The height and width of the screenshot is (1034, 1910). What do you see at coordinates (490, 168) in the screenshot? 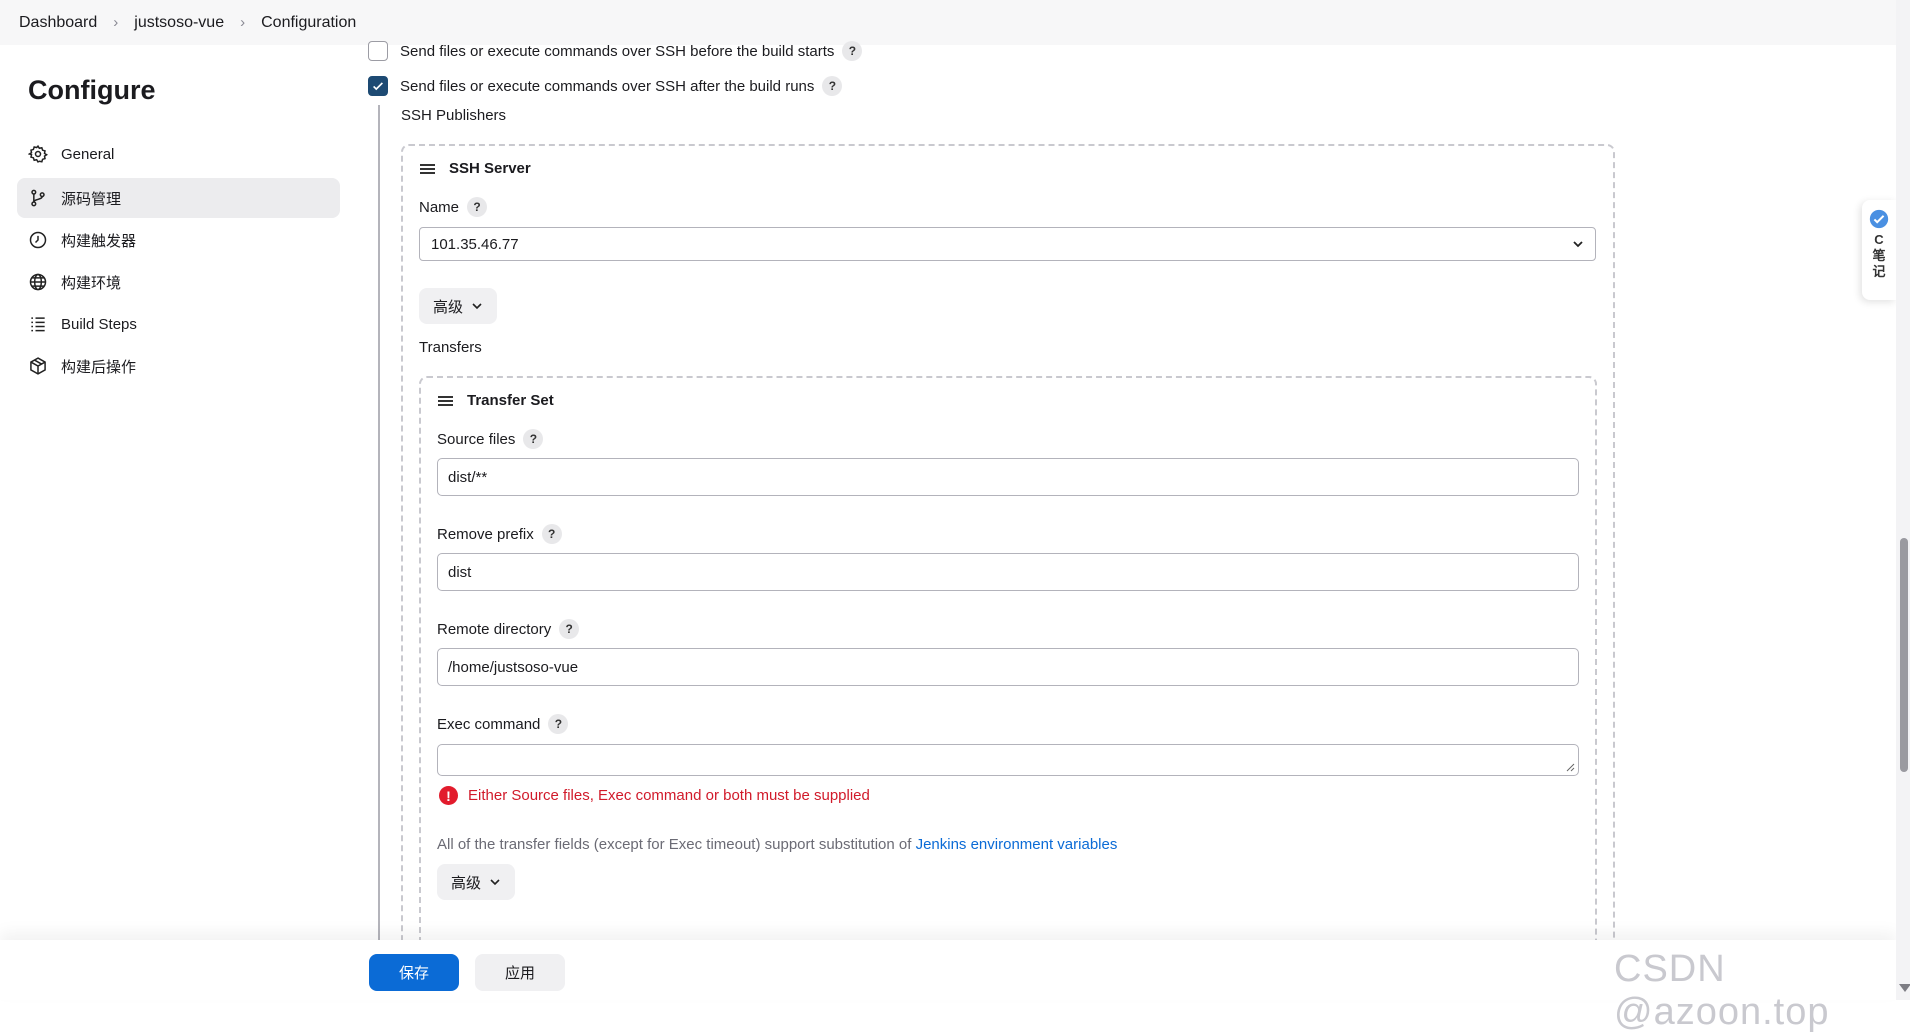
I see `ssh-server-title: SSH Server` at bounding box center [490, 168].